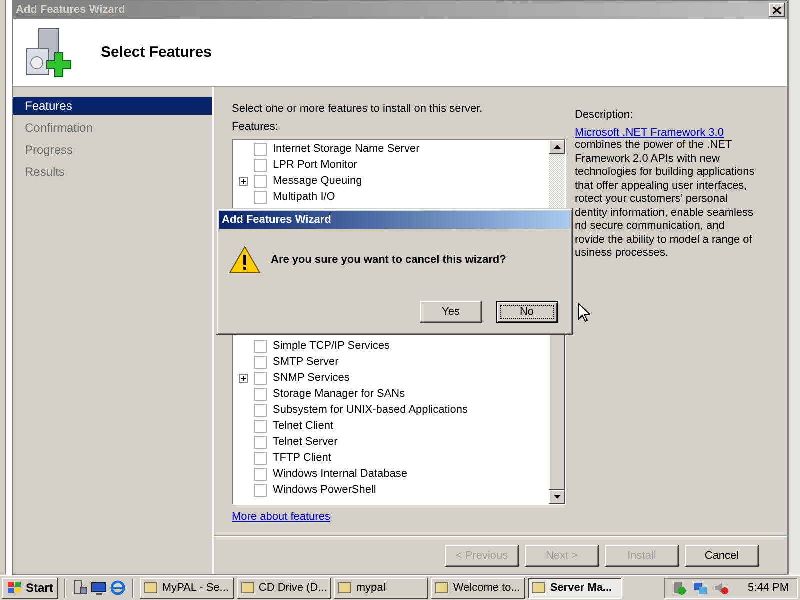 The image size is (800, 600). What do you see at coordinates (665, 213) in the screenshot?
I see `description-text: dentity information, enable seamless` at bounding box center [665, 213].